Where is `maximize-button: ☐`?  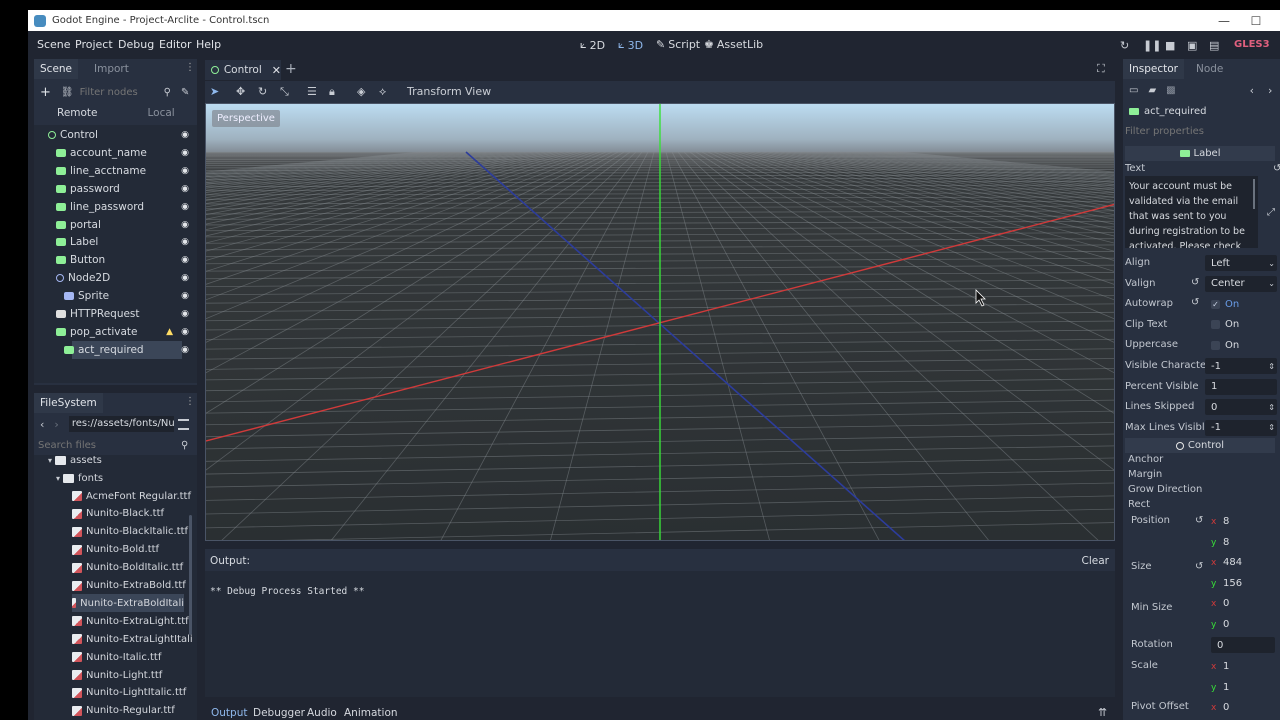 maximize-button: ☐ is located at coordinates (1256, 20).